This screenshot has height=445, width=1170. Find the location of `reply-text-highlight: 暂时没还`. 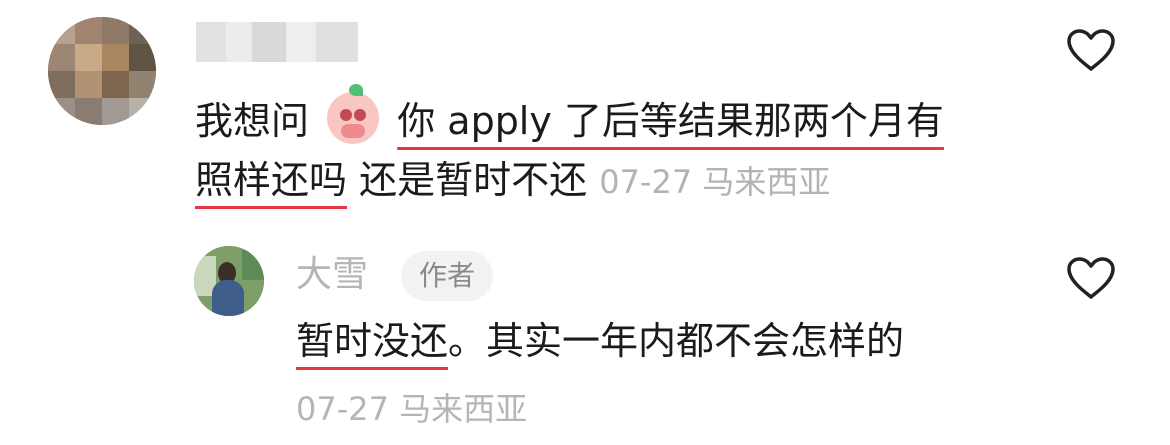

reply-text-highlight: 暂时没还 is located at coordinates (372, 341).